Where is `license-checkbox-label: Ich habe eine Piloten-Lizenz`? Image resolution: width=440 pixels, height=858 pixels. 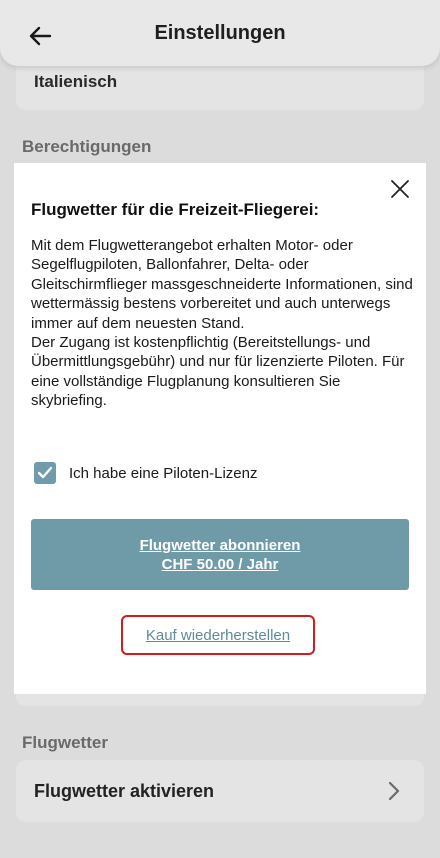
license-checkbox-label: Ich habe eine Piloten-Lizenz is located at coordinates (163, 473).